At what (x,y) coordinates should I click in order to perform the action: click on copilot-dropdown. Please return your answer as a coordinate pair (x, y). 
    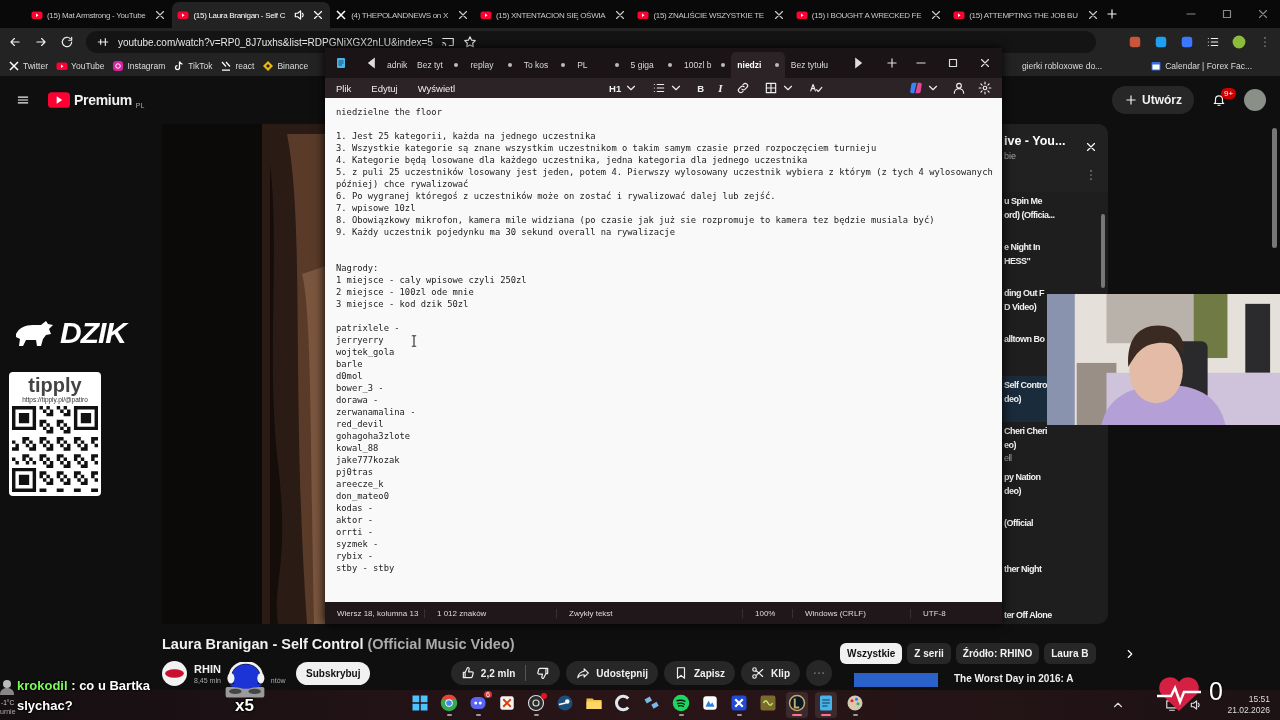
    Looking at the image, I should click on (924, 88).